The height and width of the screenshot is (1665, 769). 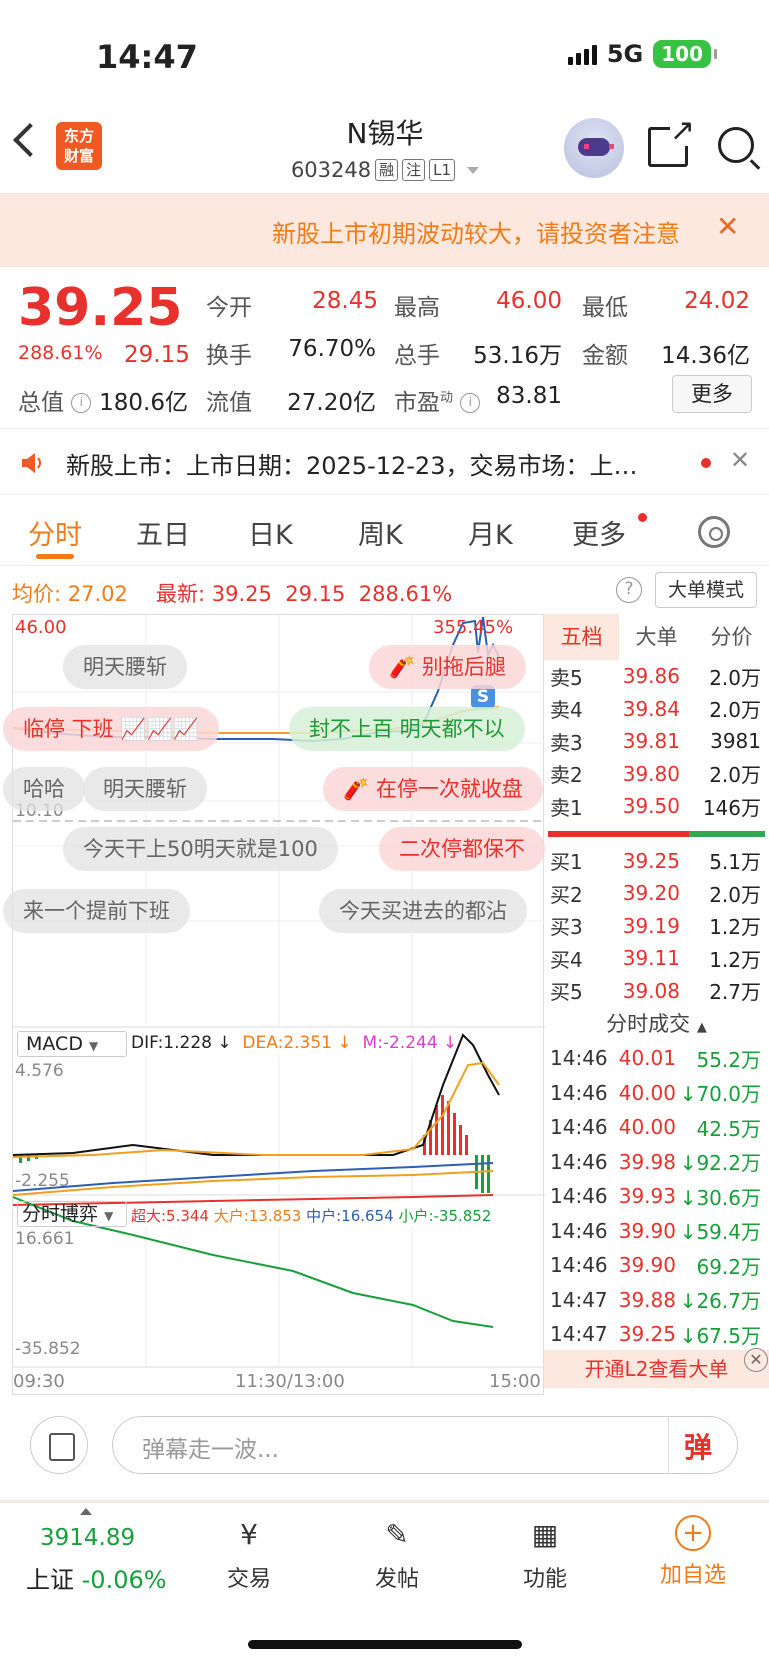 I want to click on signal-icon, so click(x=582, y=54).